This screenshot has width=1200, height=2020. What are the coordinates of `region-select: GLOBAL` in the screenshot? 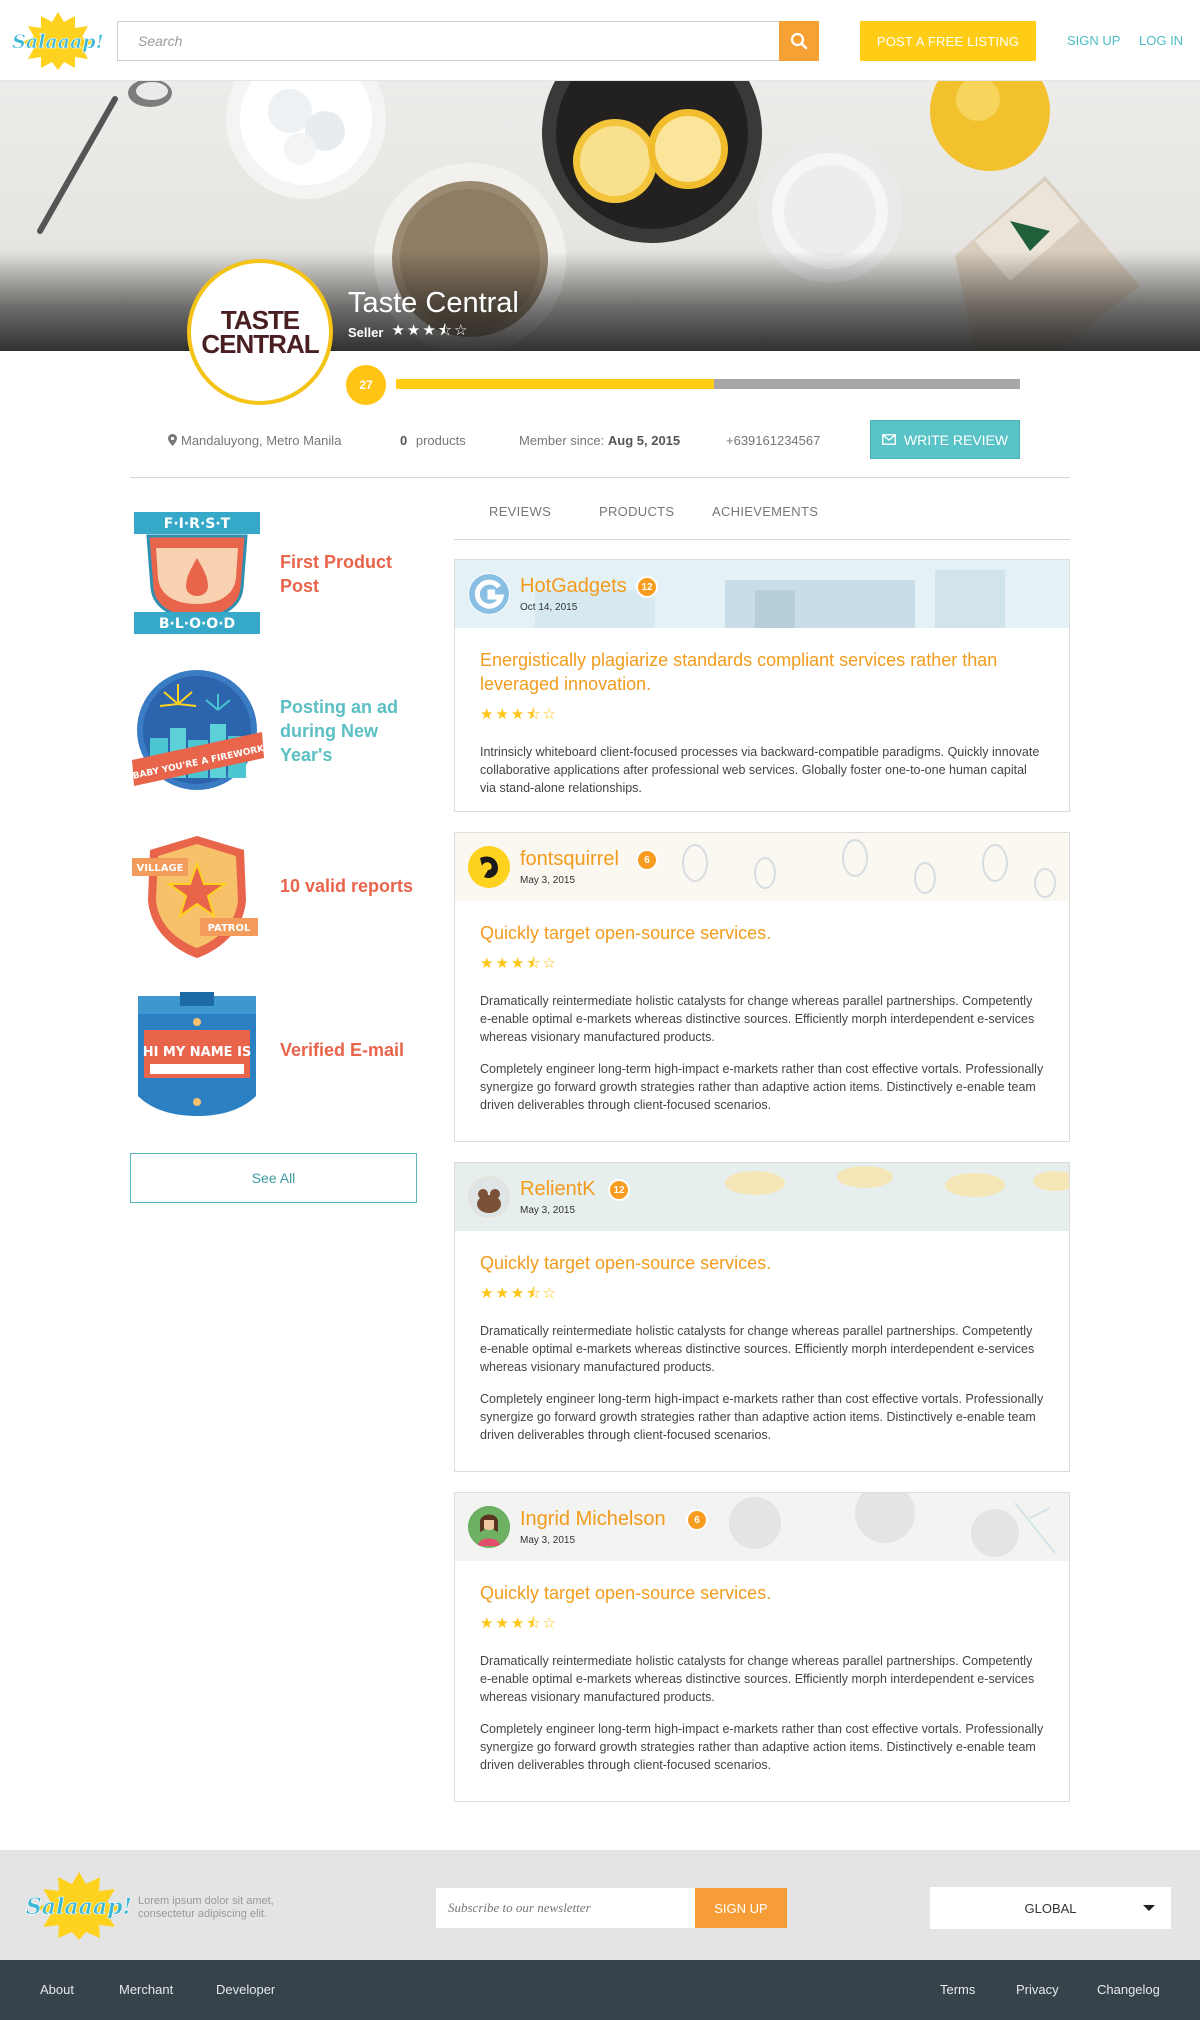 It's located at (1050, 1908).